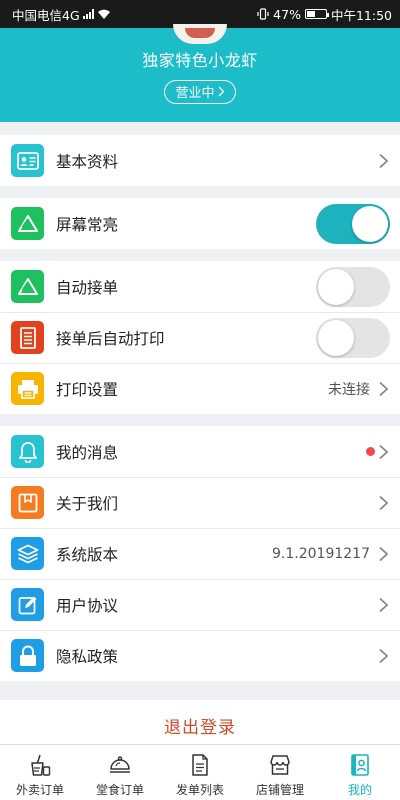 The width and height of the screenshot is (400, 800). I want to click on pen-icon, so click(27, 604).